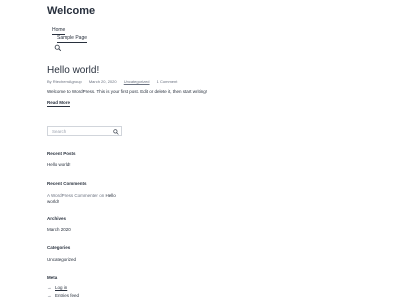 The height and width of the screenshot is (300, 400). What do you see at coordinates (82, 199) in the screenshot?
I see `recent-comment-item: A WordPress Commenter on Hello world!` at bounding box center [82, 199].